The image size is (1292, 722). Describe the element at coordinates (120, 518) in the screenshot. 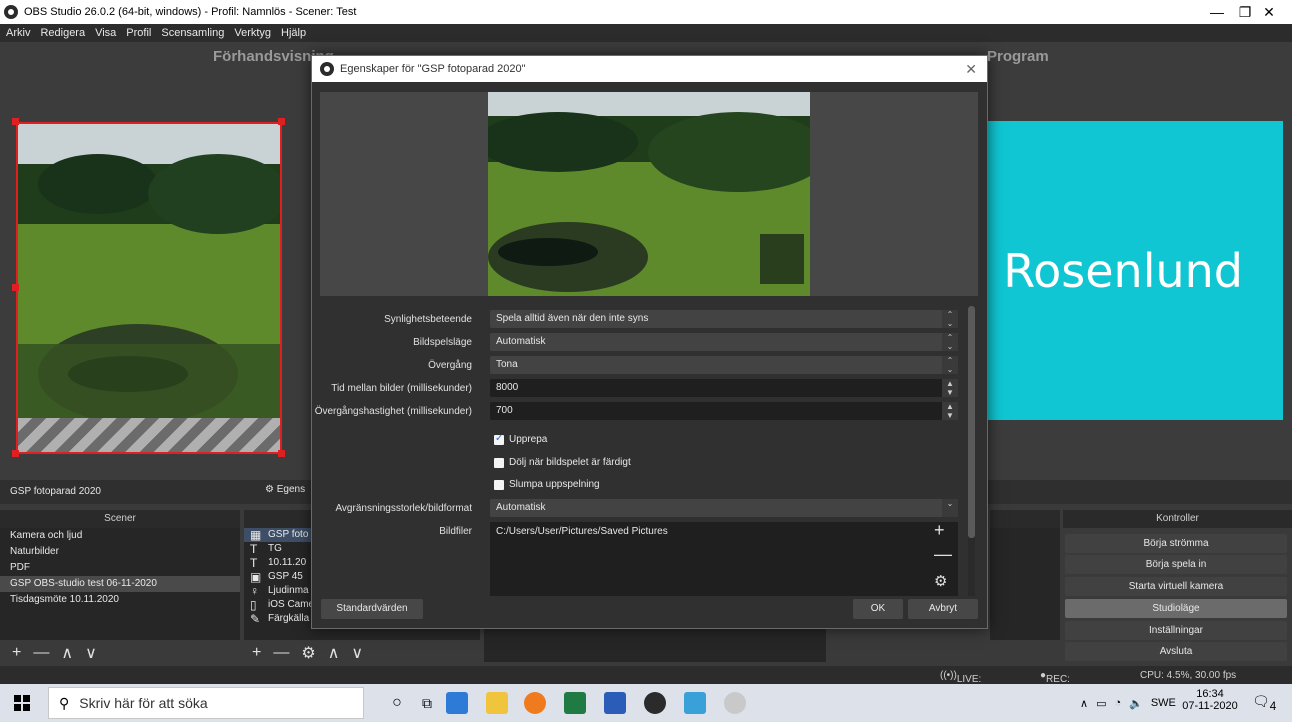

I see `scenes-title: Scener` at that location.